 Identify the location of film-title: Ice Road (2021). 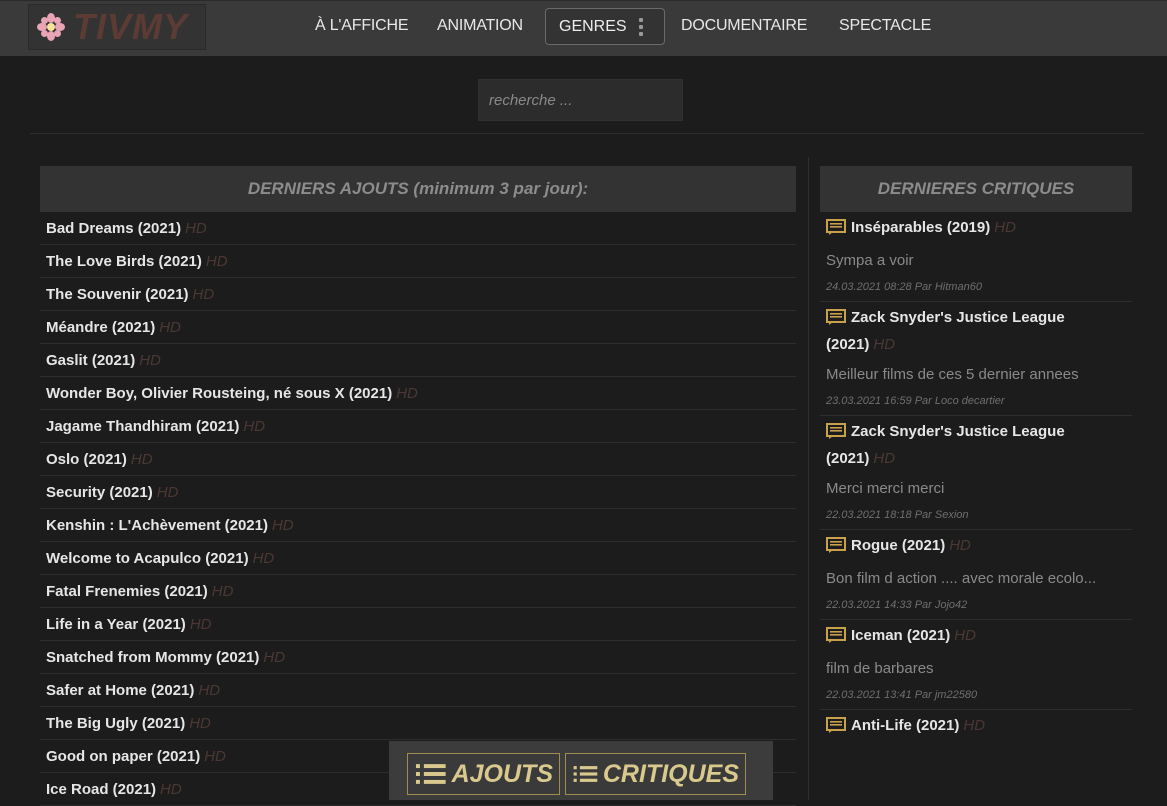
(101, 789).